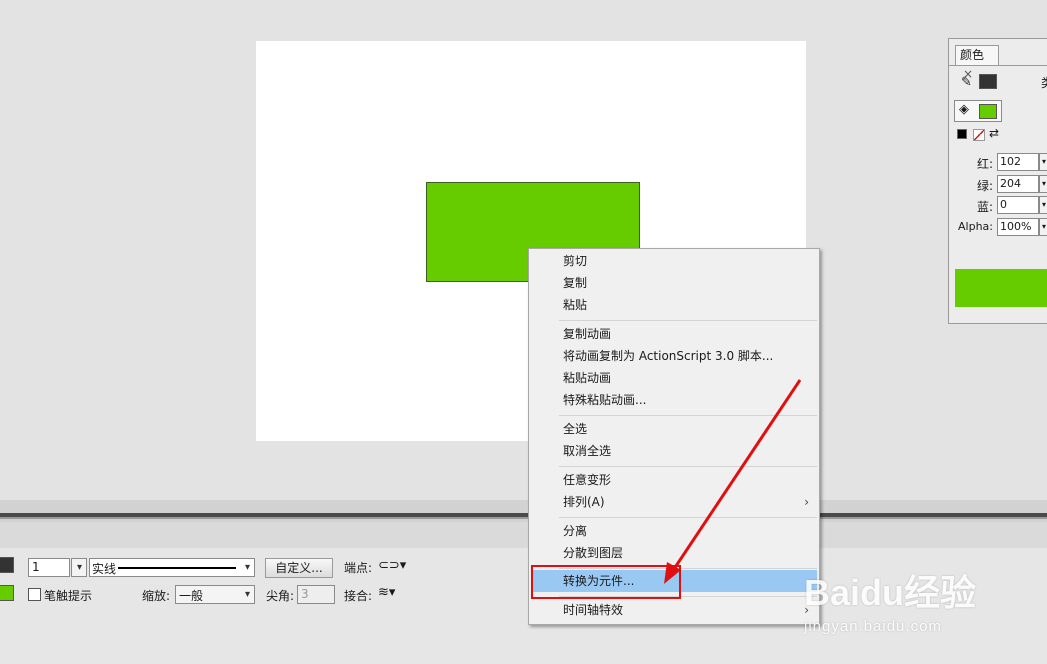 This screenshot has height=664, width=1047. Describe the element at coordinates (1044, 82) in the screenshot. I see `type-label: 类` at that location.